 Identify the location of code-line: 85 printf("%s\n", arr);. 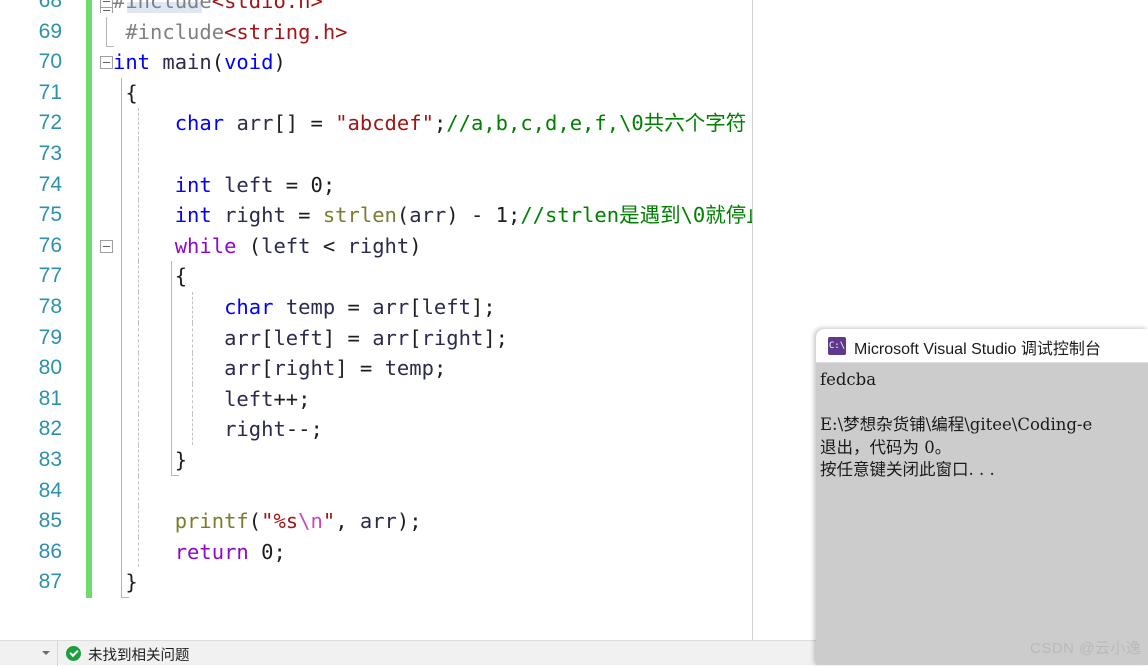
(376, 521).